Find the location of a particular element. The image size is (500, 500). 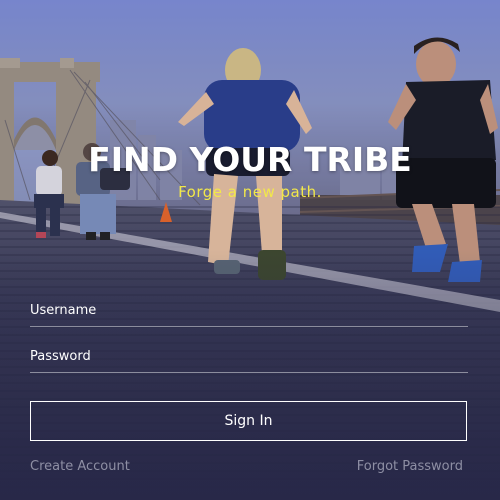

sign-in-label: Sign In is located at coordinates (248, 421).